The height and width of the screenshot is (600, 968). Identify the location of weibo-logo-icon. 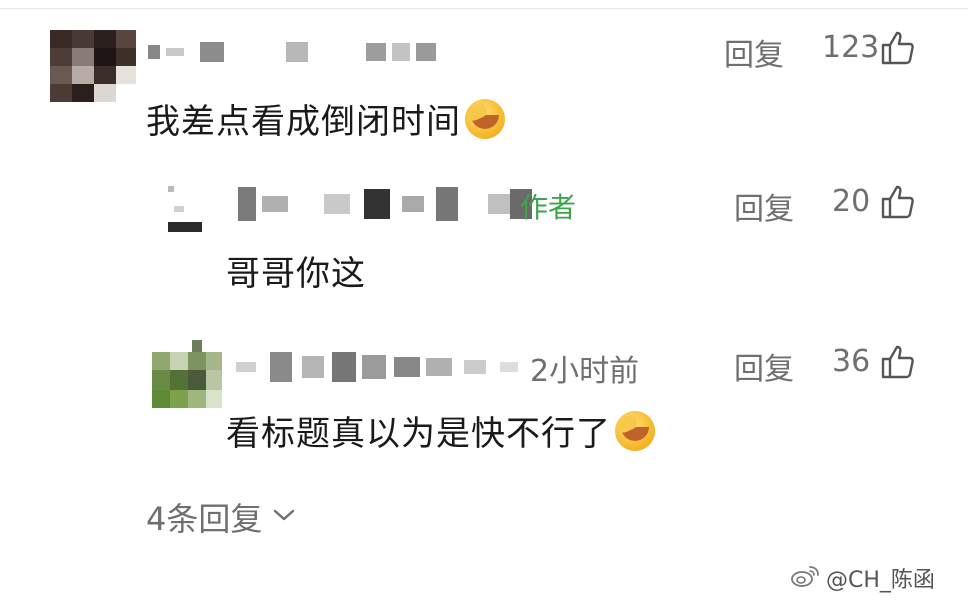
(805, 578).